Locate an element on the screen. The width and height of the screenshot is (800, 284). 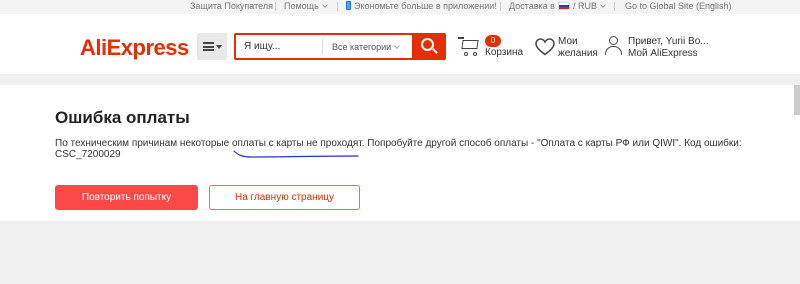
help-menu: Помощь is located at coordinates (306, 6).